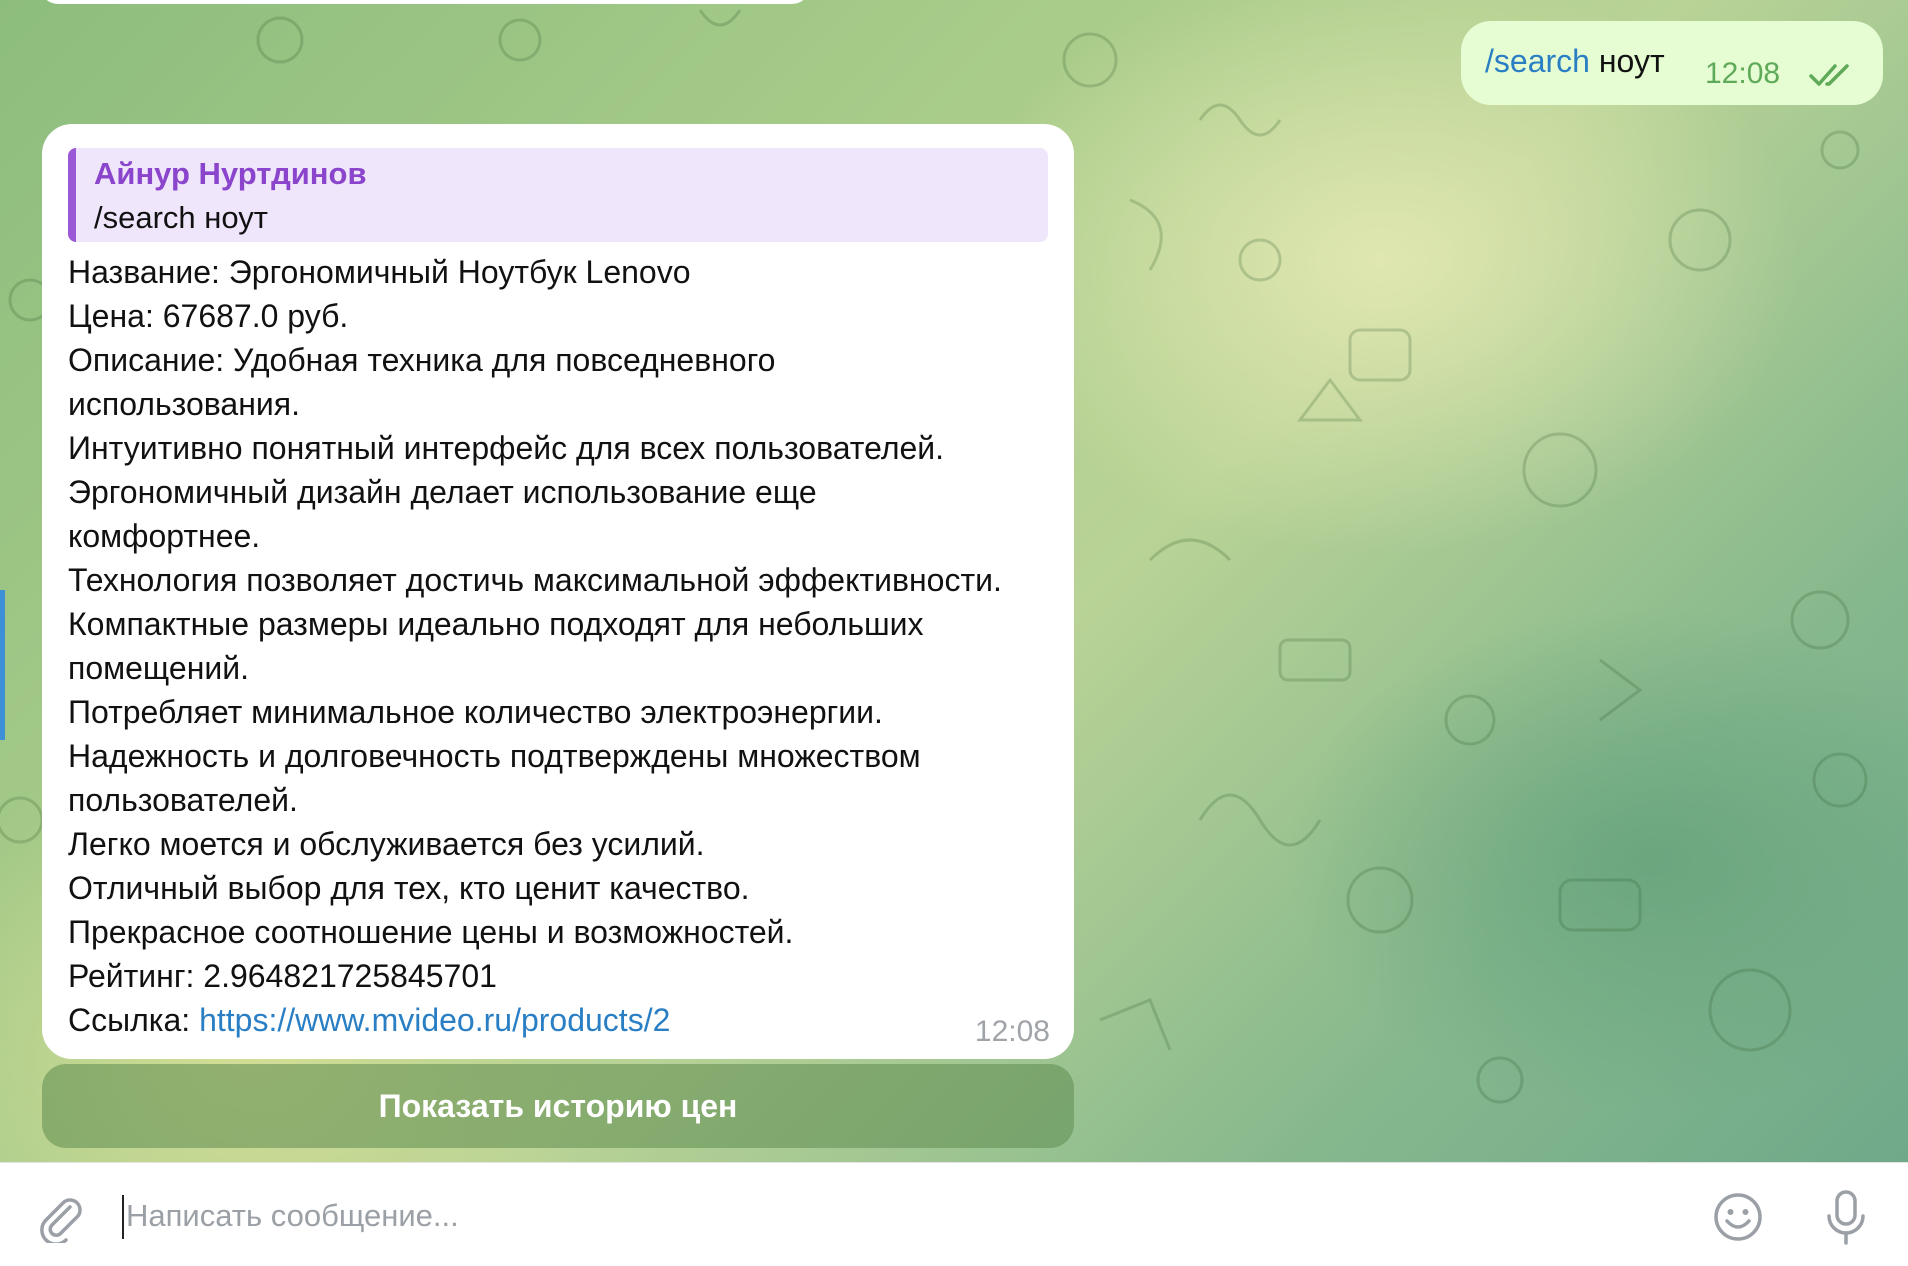 This screenshot has width=1908, height=1266. Describe the element at coordinates (1846, 1218) in the screenshot. I see `microphone-icon` at that location.